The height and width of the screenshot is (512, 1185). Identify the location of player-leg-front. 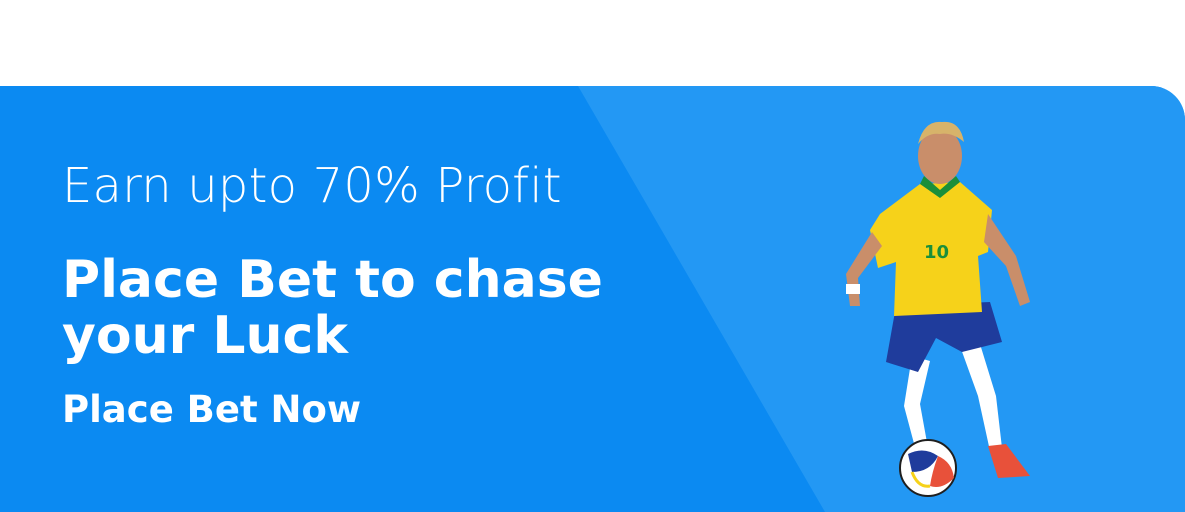
(981, 397).